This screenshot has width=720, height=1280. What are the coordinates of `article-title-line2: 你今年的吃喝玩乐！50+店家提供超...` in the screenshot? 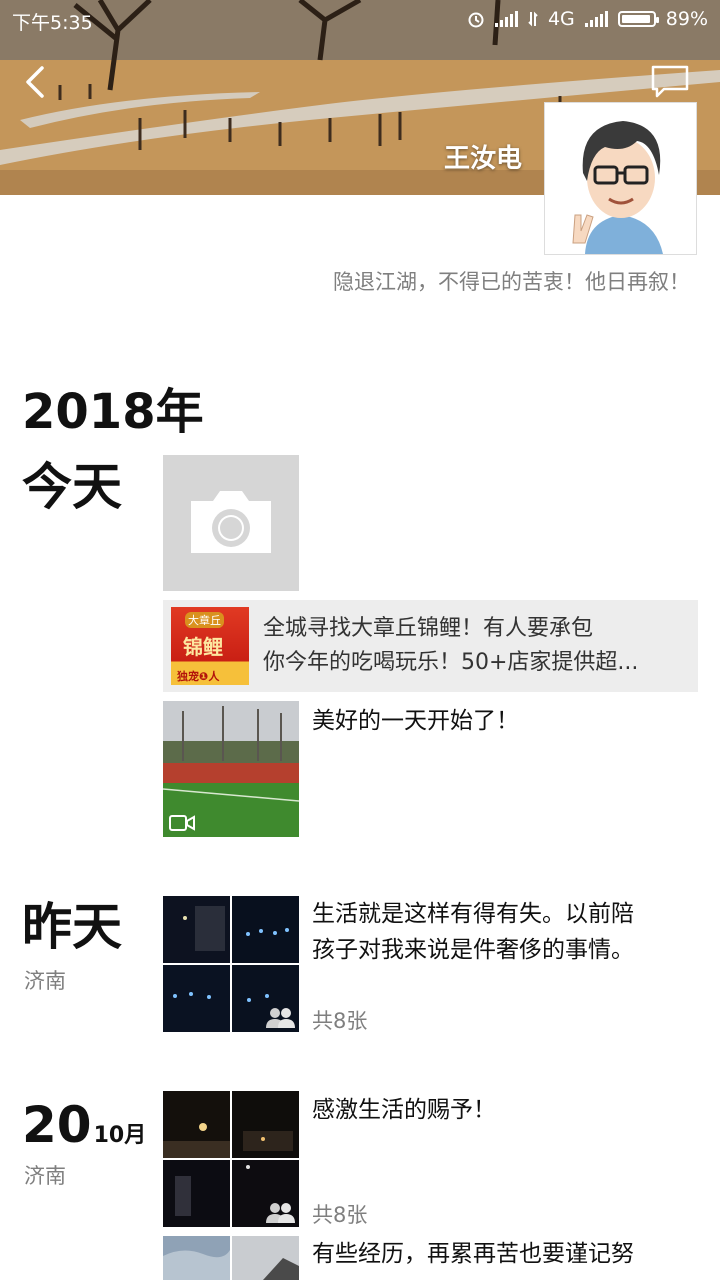 It's located at (451, 662).